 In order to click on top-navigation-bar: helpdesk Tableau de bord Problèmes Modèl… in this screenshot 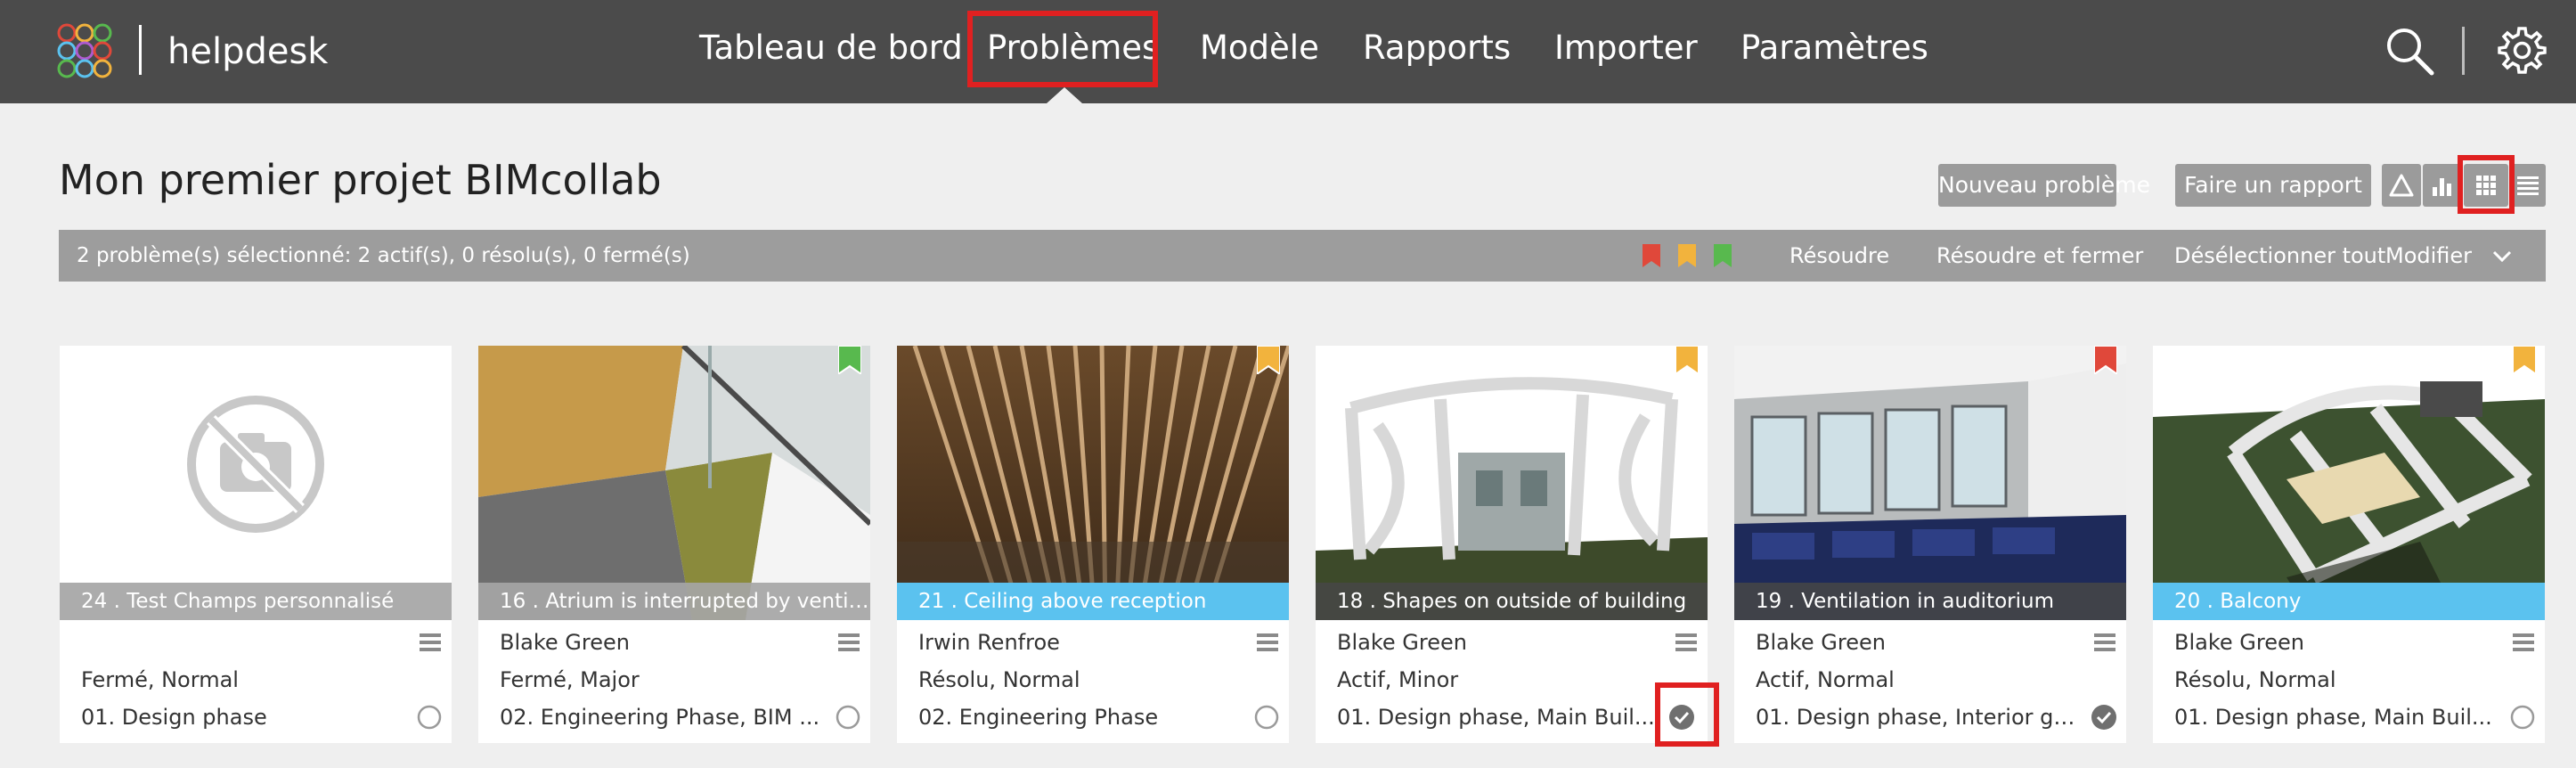, I will do `click(1288, 51)`.